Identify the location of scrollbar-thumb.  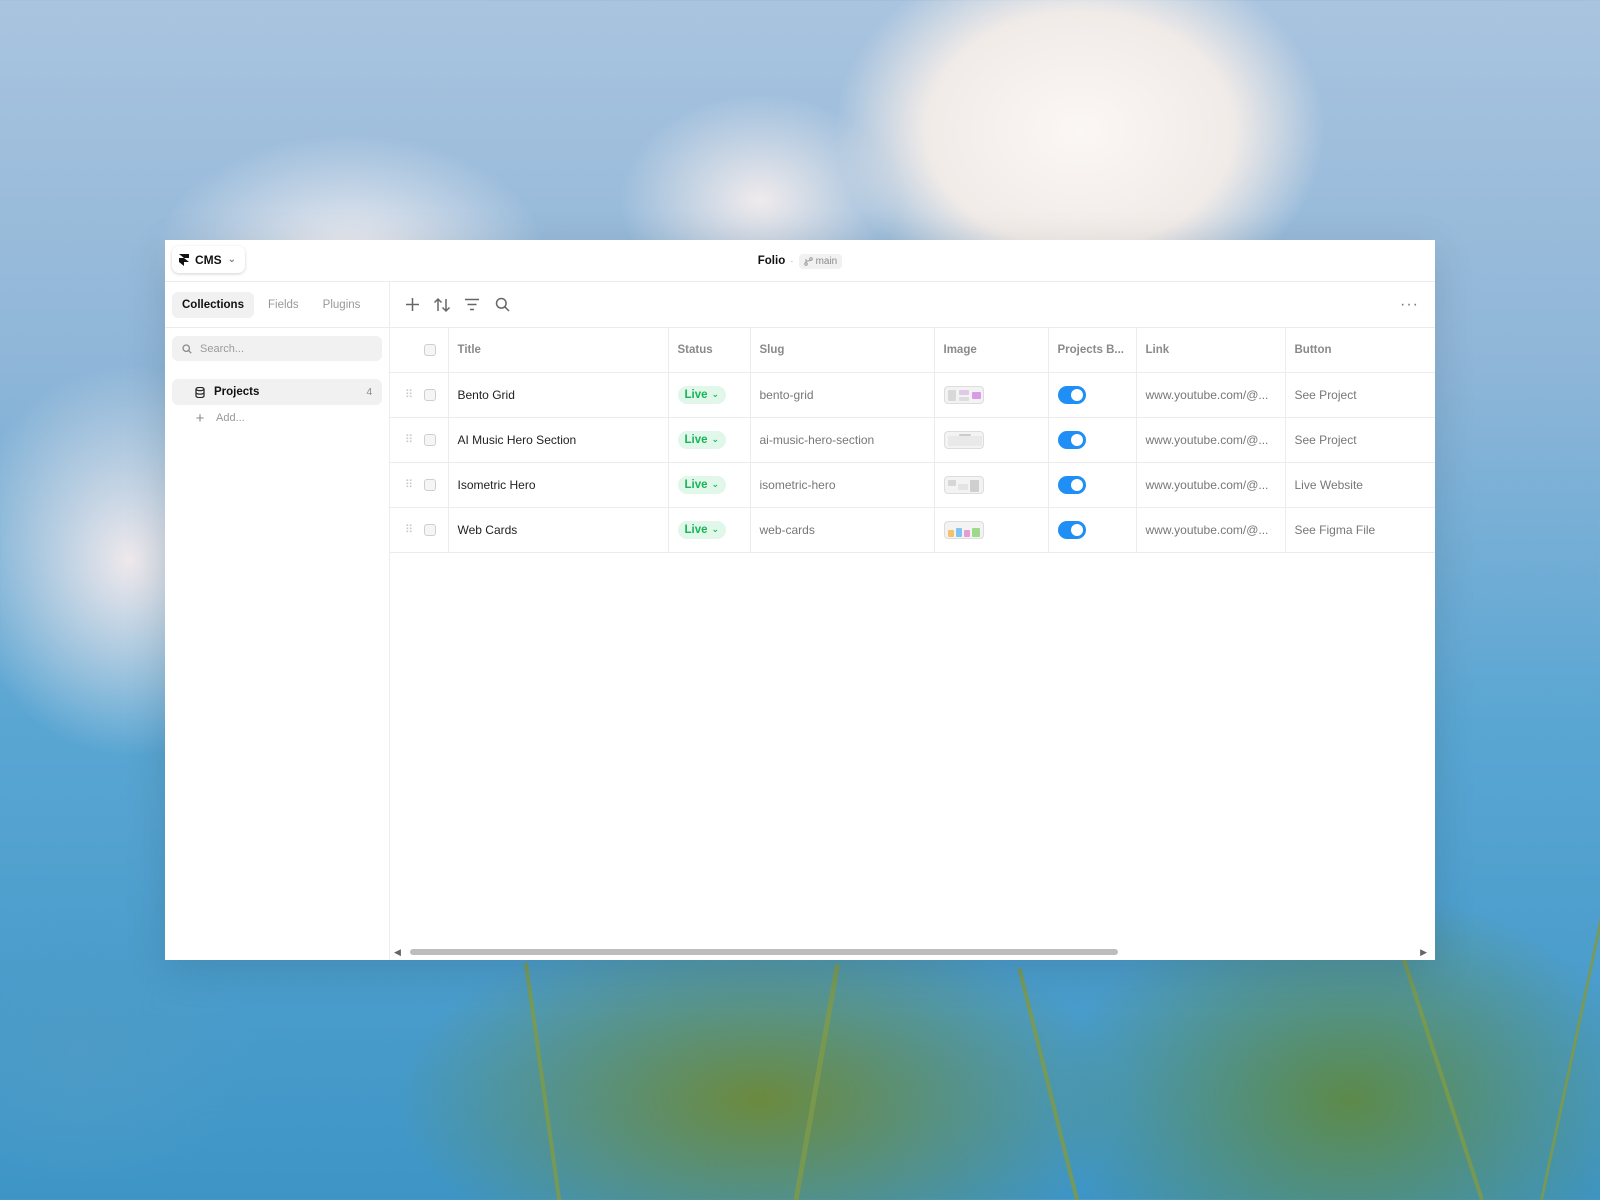
(764, 952).